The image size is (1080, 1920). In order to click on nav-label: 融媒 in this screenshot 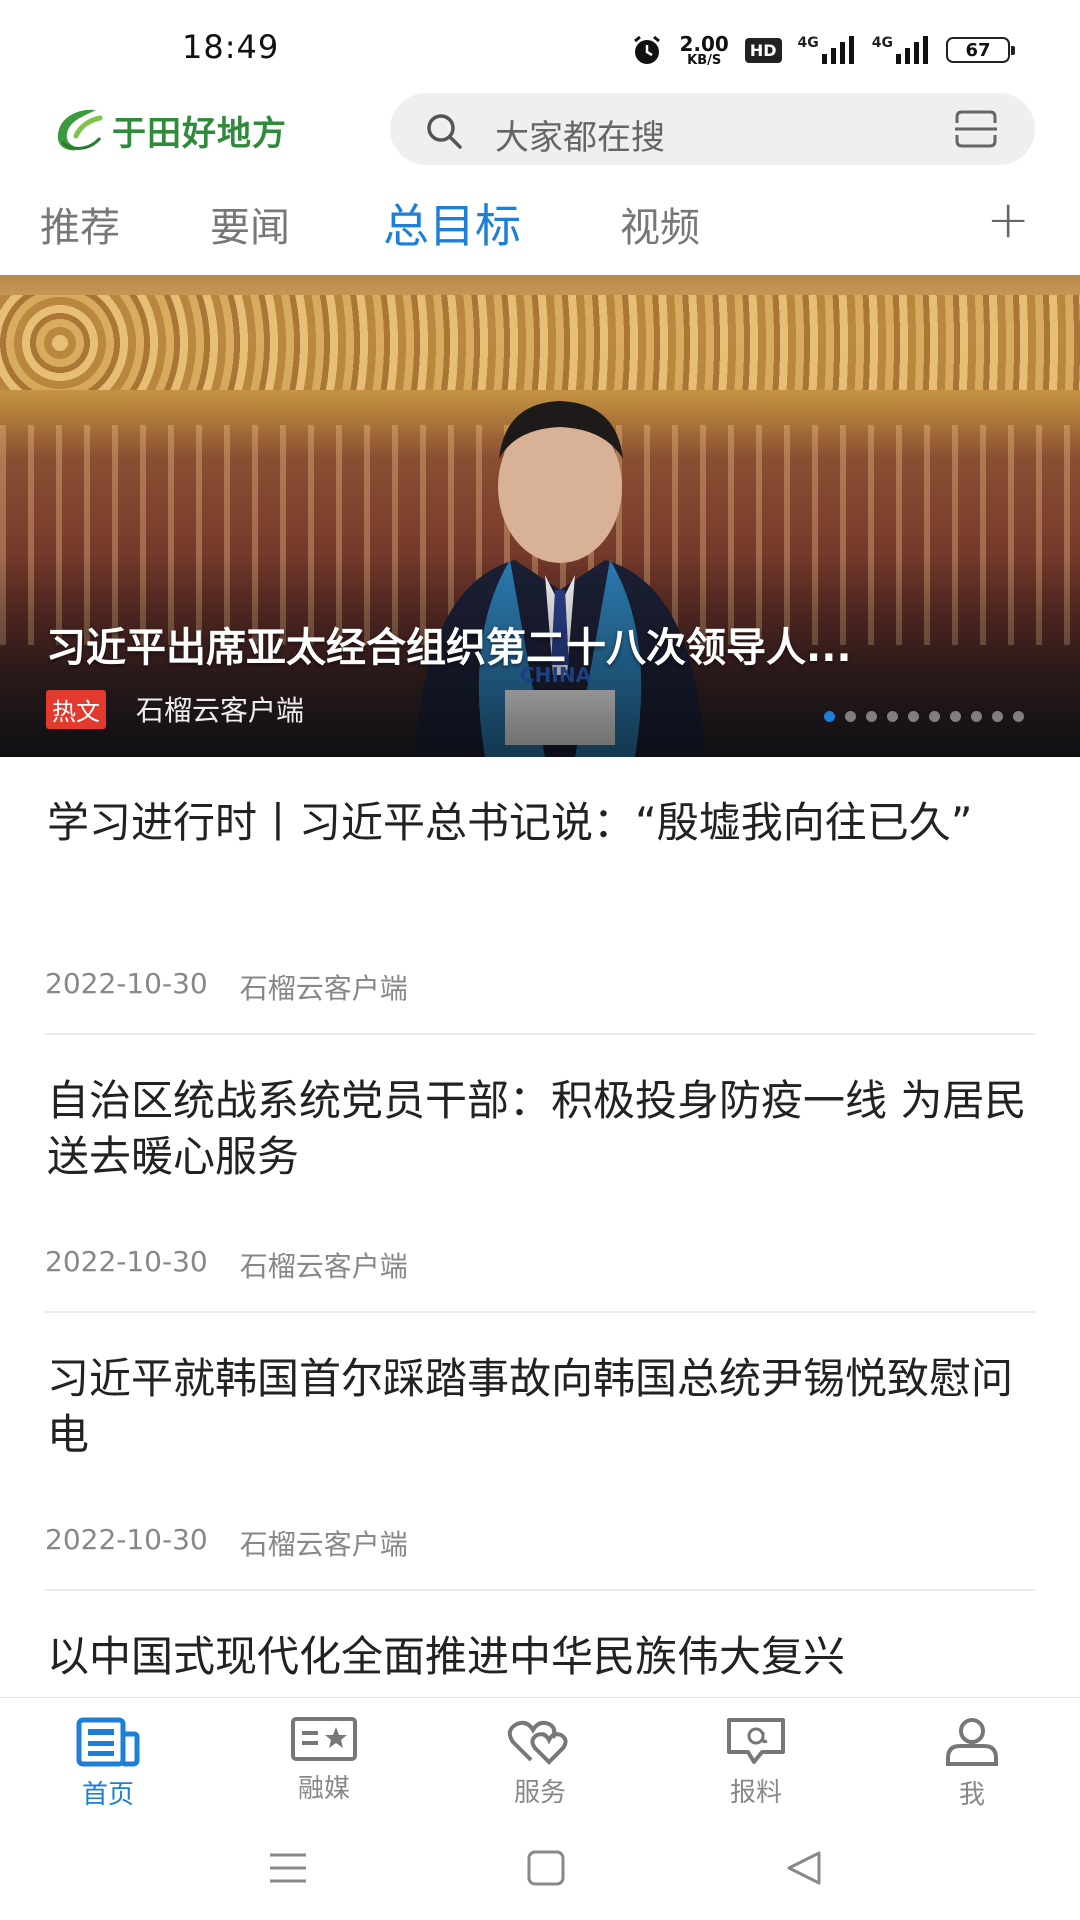, I will do `click(323, 1789)`.